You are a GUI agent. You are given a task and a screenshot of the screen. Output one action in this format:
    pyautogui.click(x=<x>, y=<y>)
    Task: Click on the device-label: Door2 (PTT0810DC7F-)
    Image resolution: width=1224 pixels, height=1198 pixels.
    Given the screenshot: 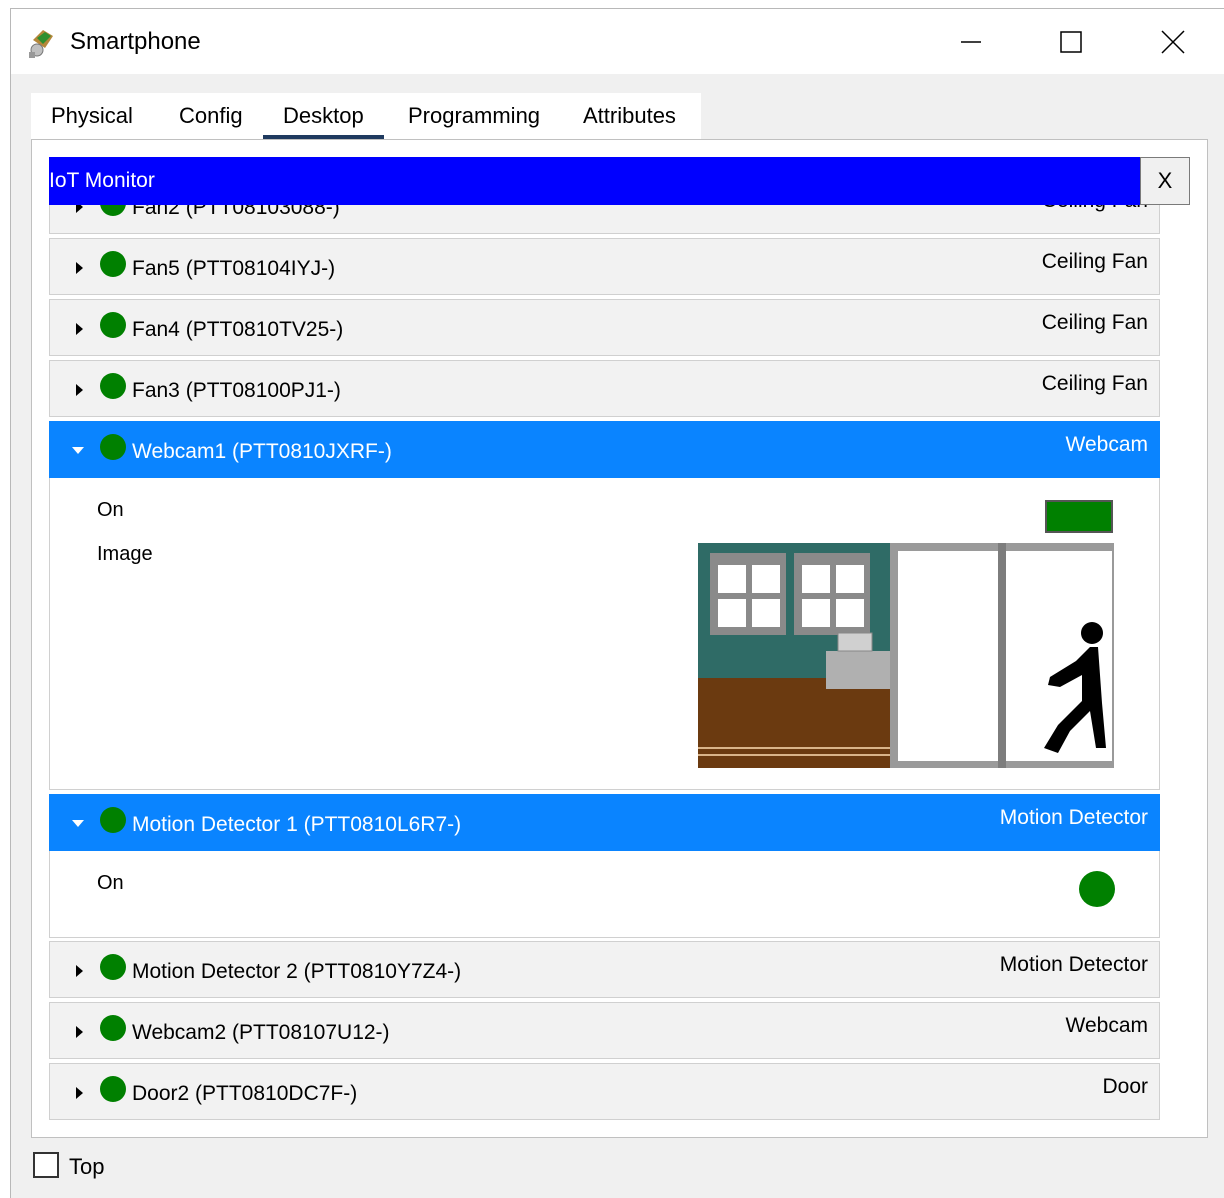 What is the action you would take?
    pyautogui.click(x=245, y=1093)
    